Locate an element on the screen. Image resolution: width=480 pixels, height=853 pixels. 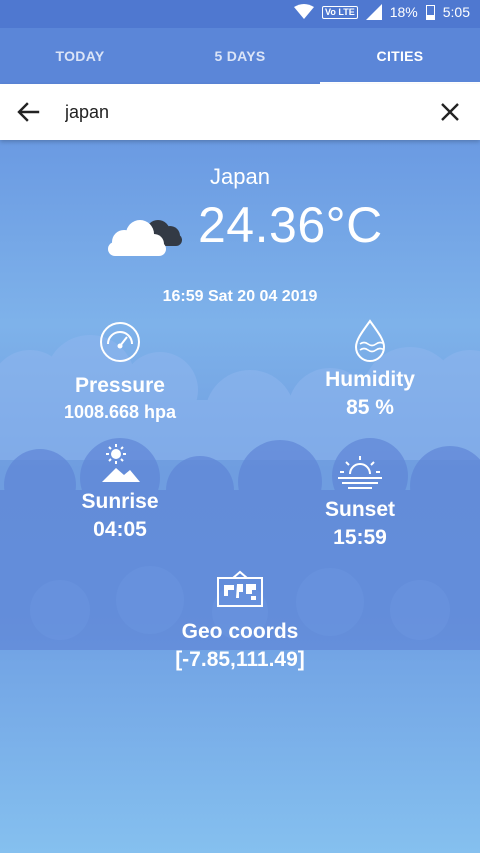
geo-coords-stat: Geo coords [-7.85,111.49] is located at coordinates (240, 621).